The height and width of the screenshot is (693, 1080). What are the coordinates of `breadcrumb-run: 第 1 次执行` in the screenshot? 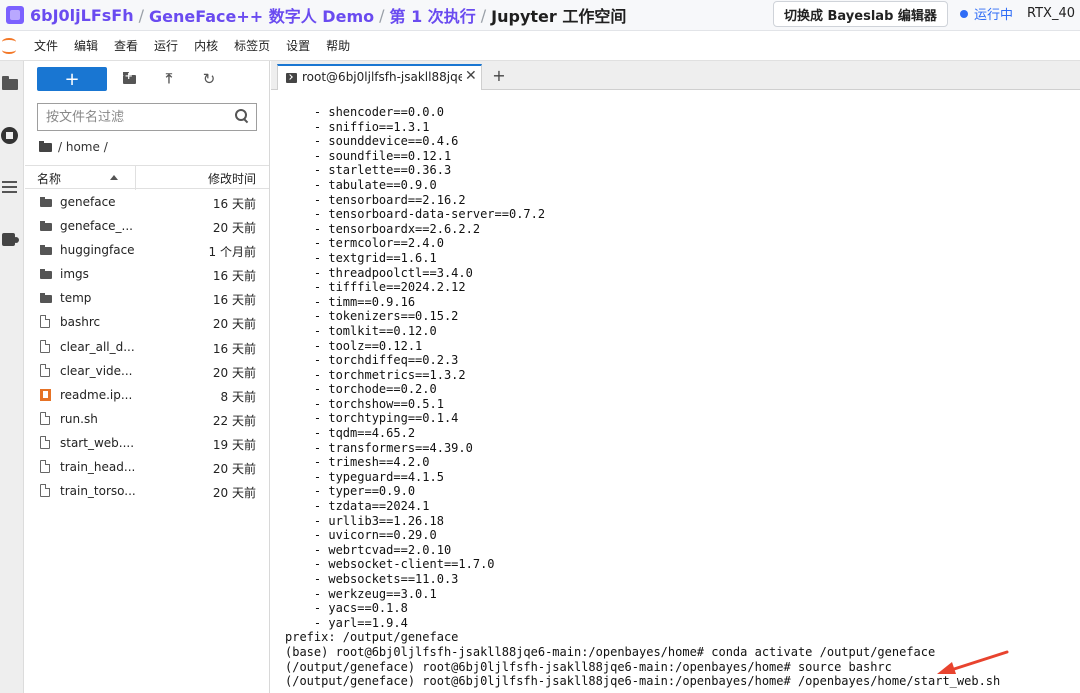 It's located at (433, 15).